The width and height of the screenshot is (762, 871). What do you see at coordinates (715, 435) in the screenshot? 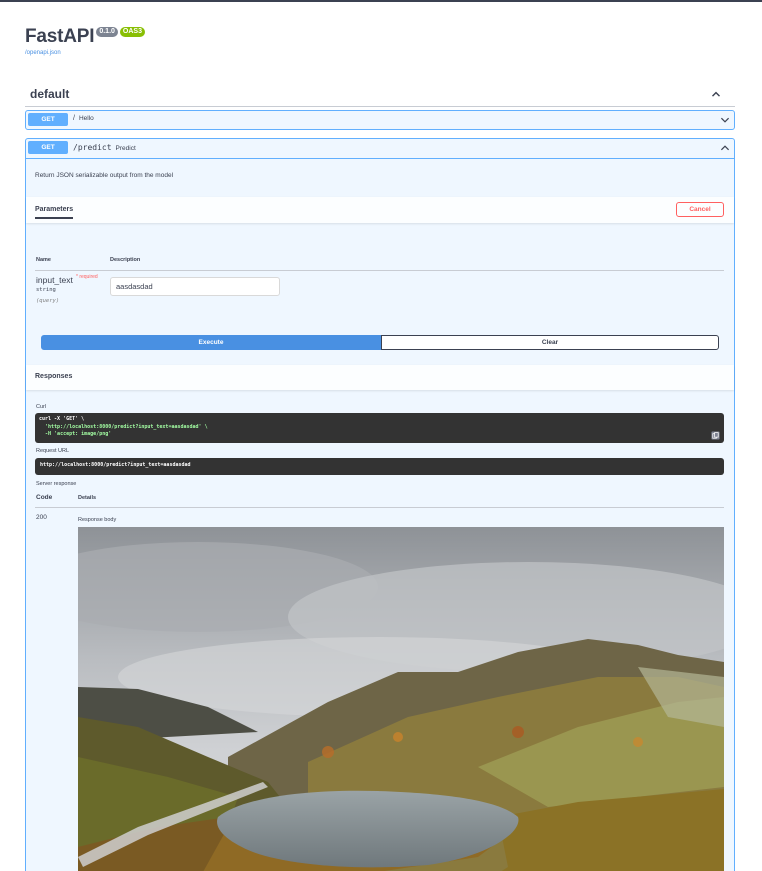
I see `copy-icon` at bounding box center [715, 435].